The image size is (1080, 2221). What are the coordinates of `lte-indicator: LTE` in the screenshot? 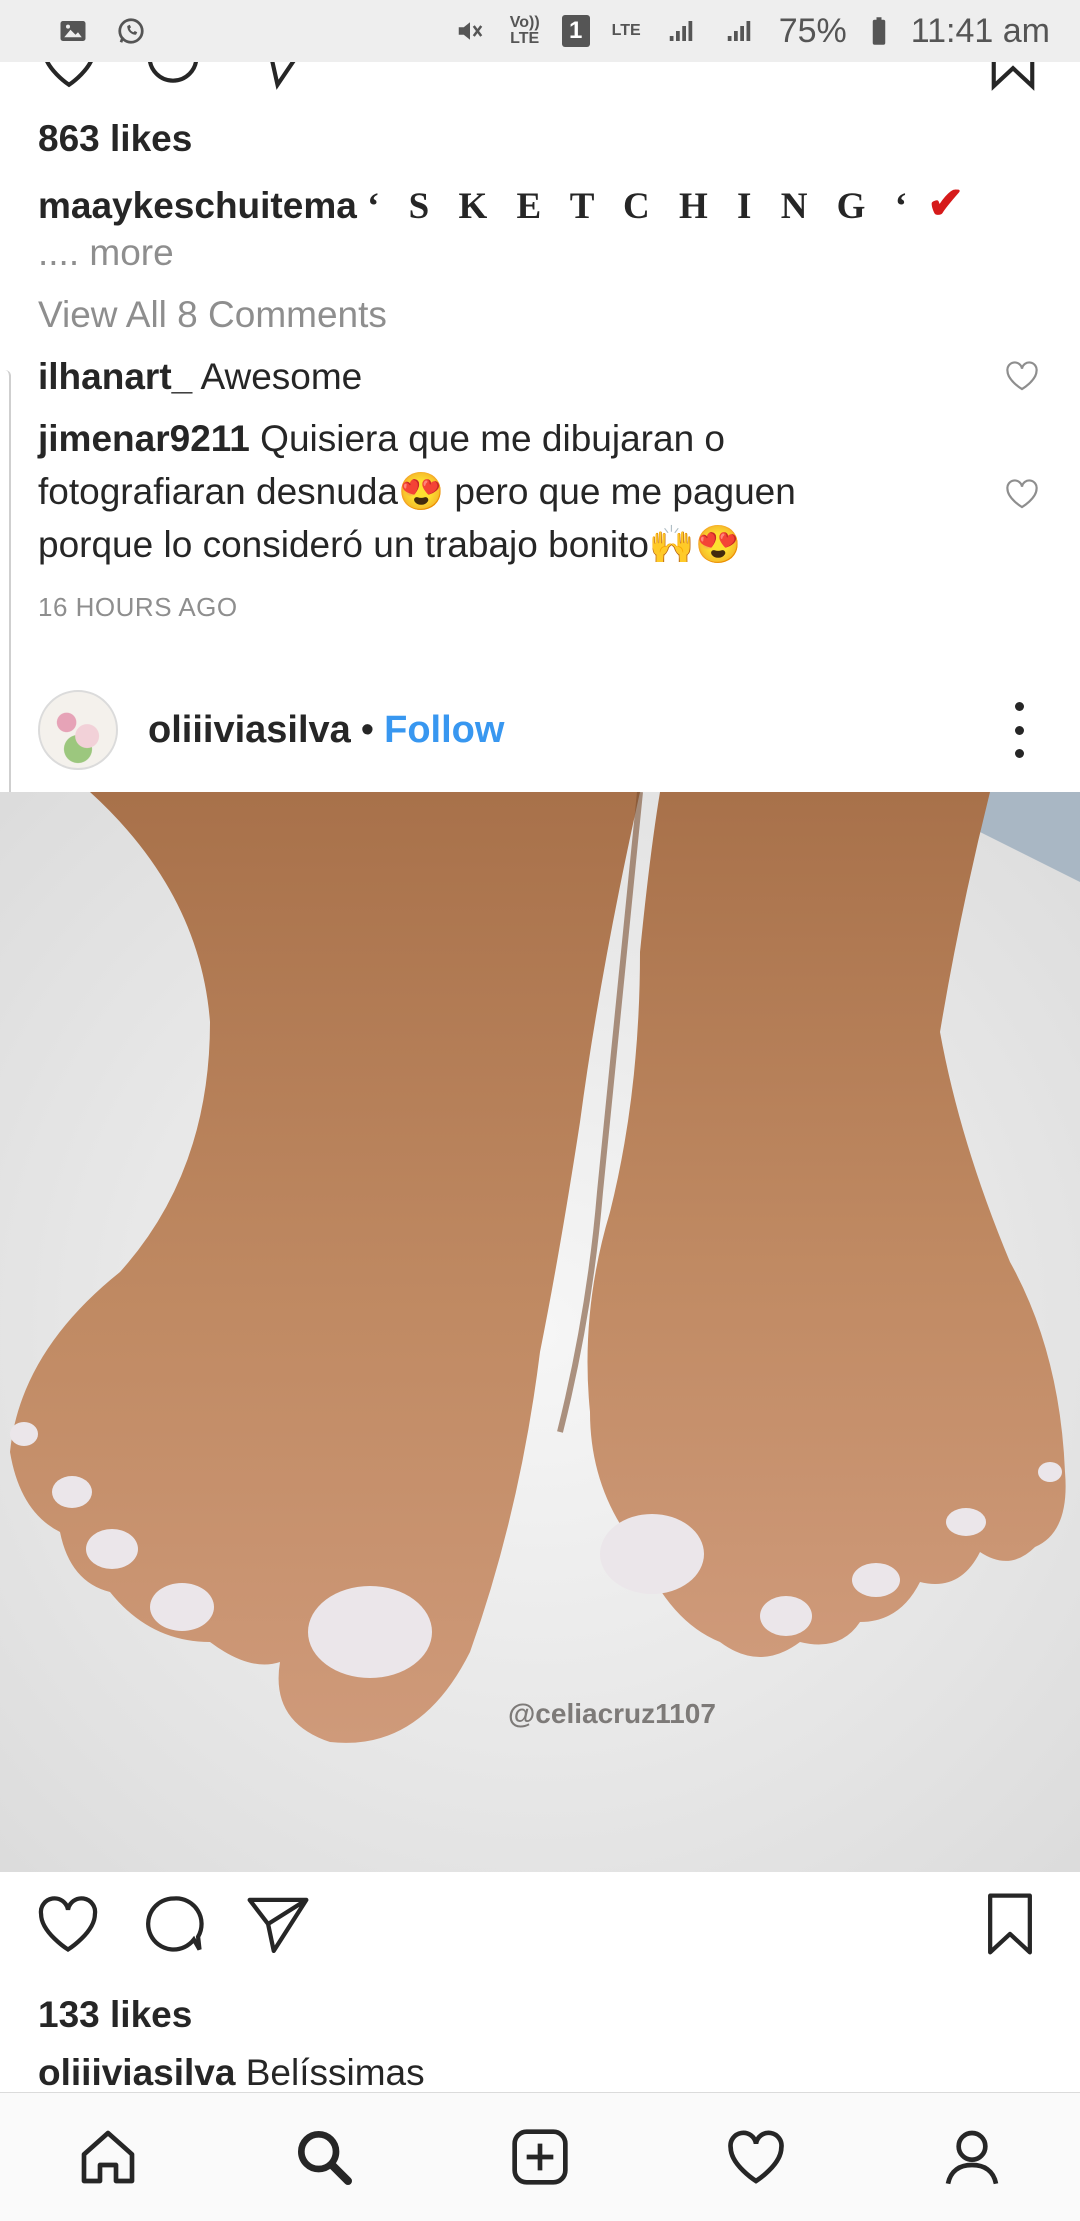 It's located at (626, 30).